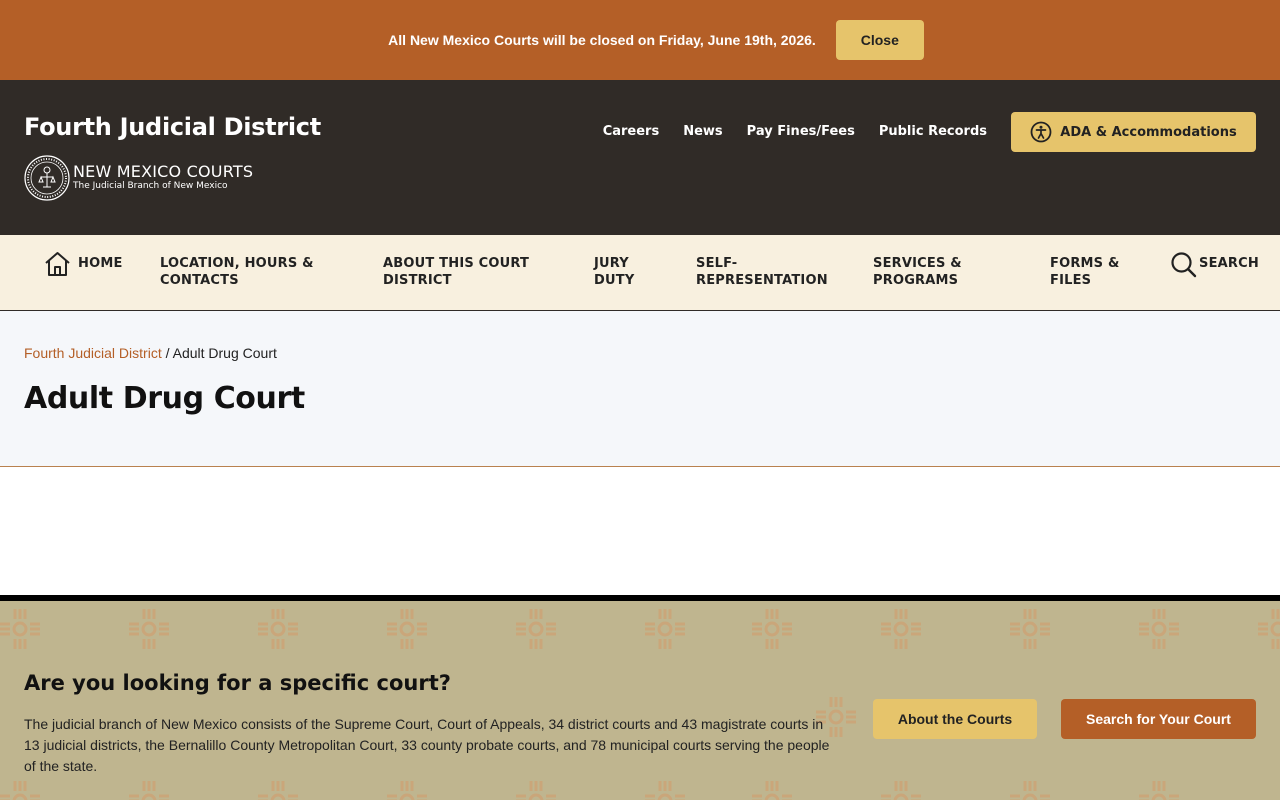 This screenshot has height=800, width=1280. I want to click on ada-accommodations-button: ADA & Accommodations, so click(1133, 132).